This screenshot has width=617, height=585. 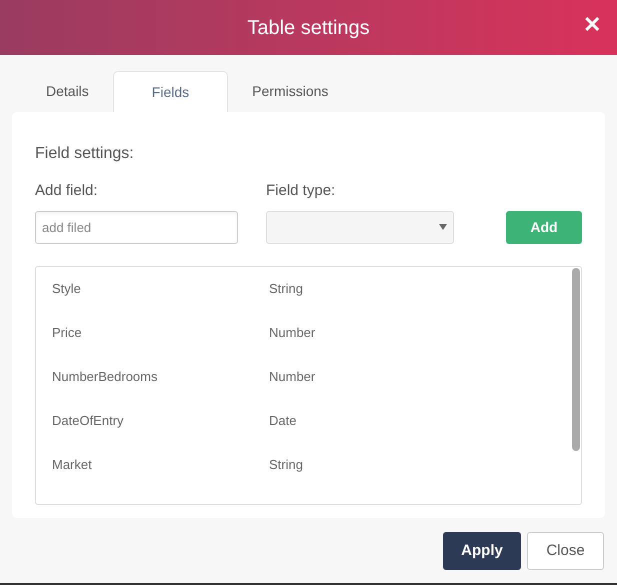 I want to click on tab: Permissions, so click(x=290, y=91).